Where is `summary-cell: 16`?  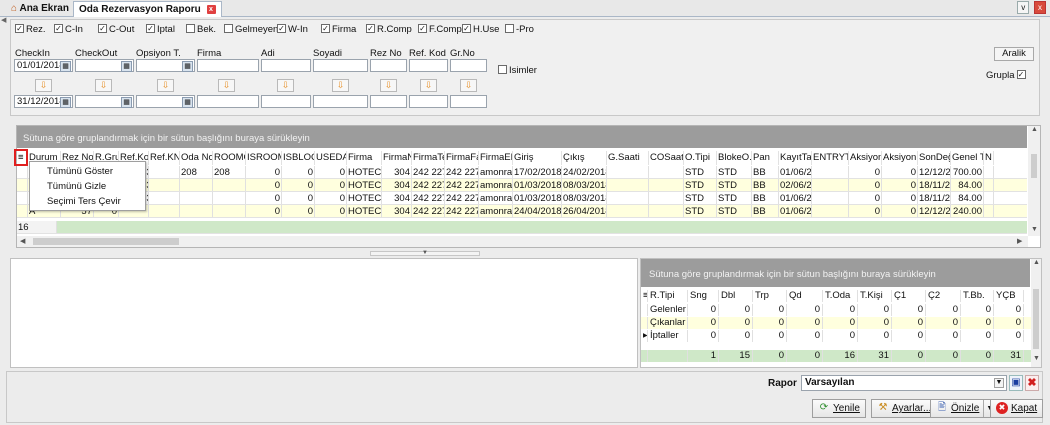
summary-cell: 16 is located at coordinates (840, 356).